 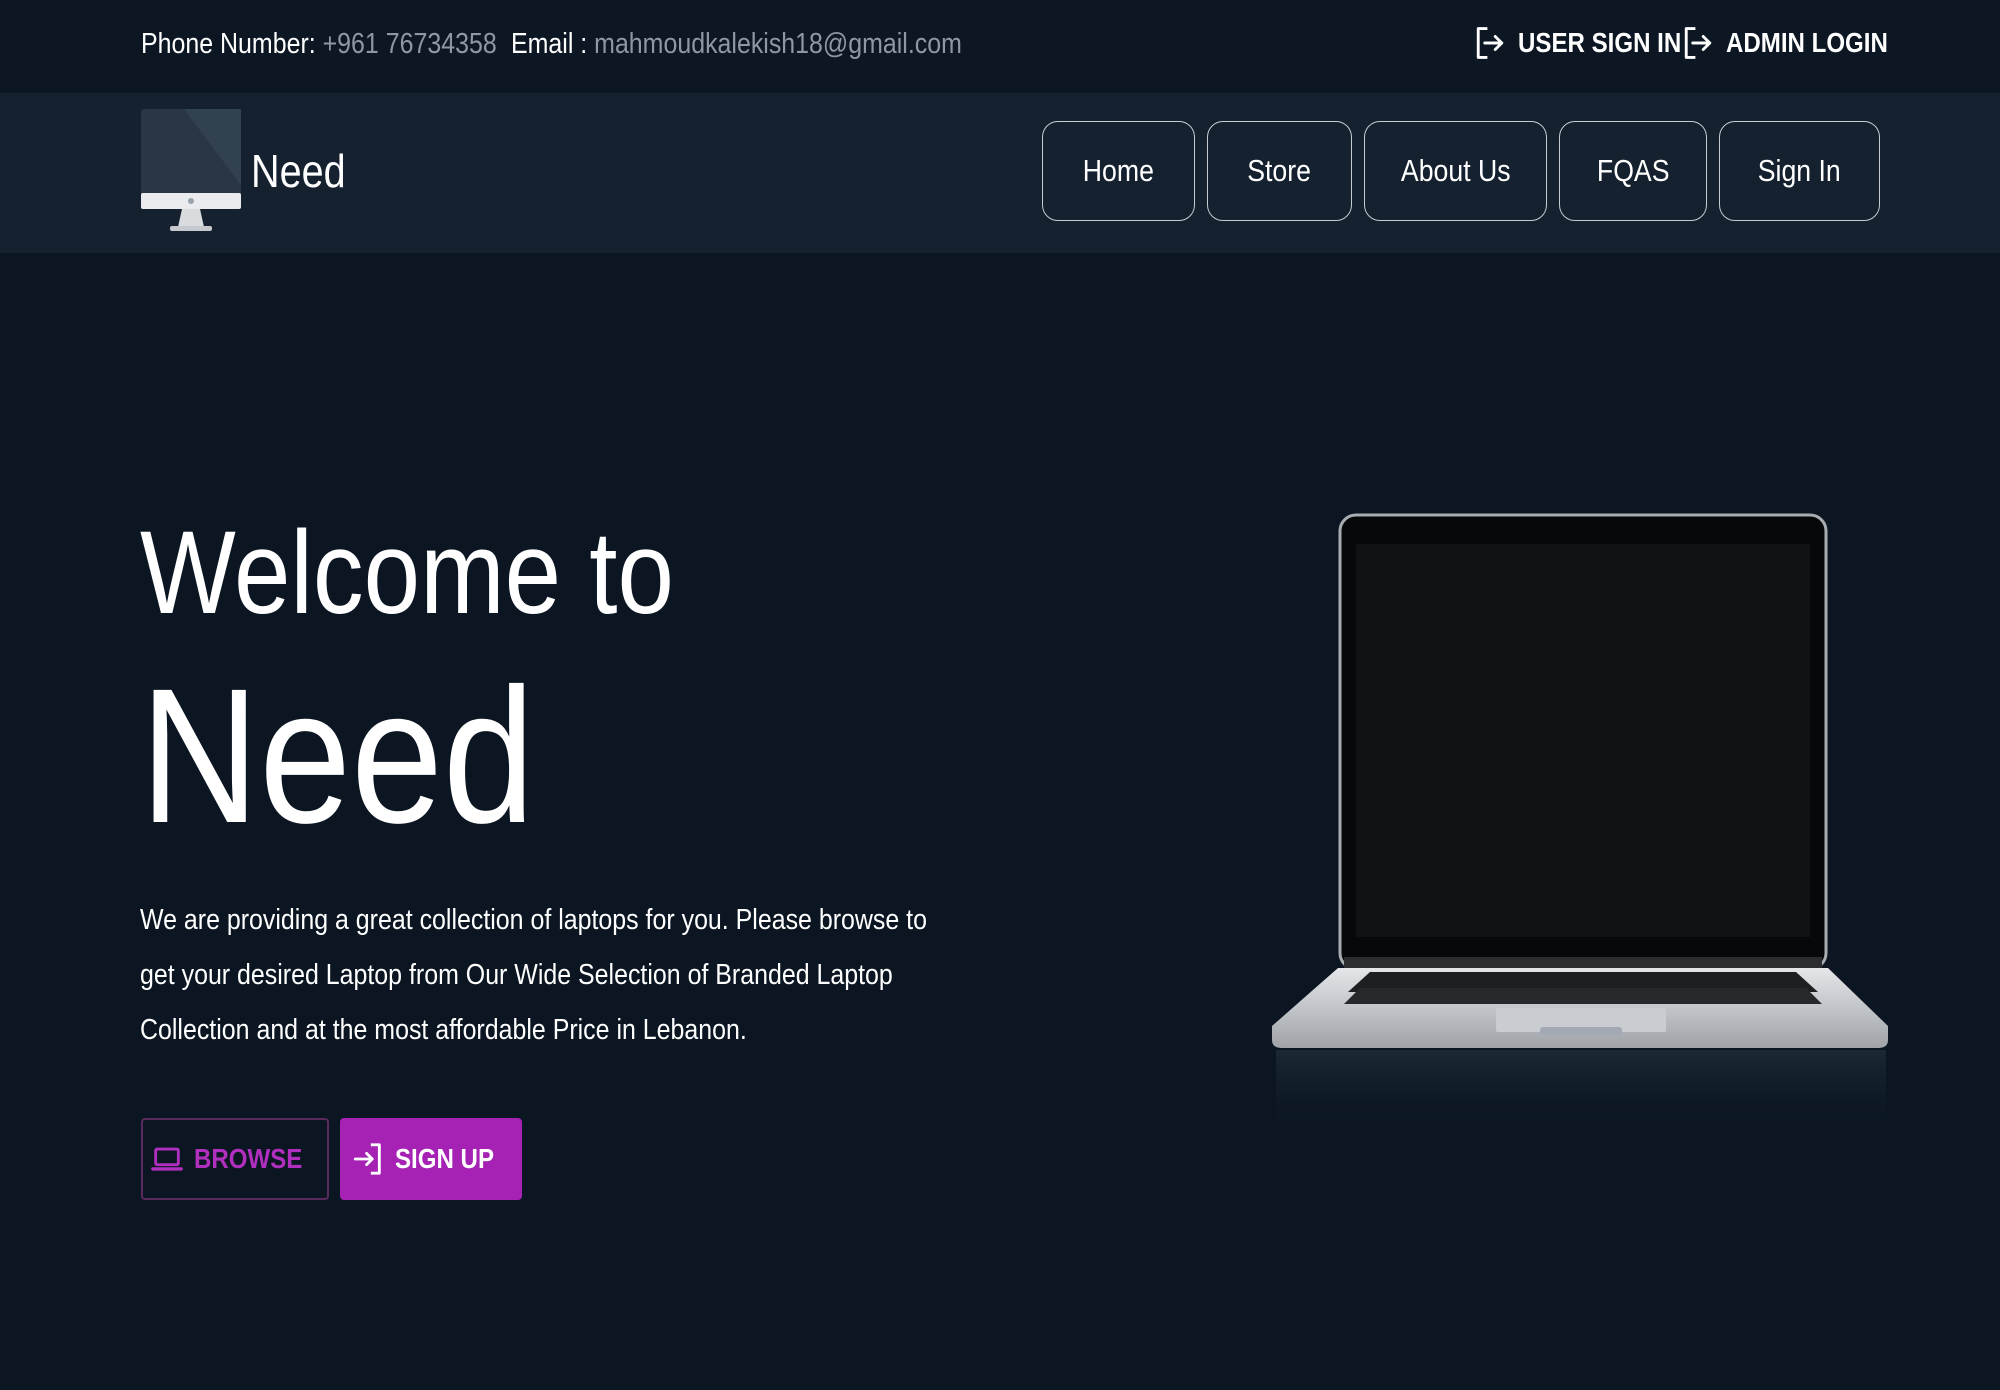 I want to click on admin-login-link: ADMIN LOGIN, so click(x=1798, y=43).